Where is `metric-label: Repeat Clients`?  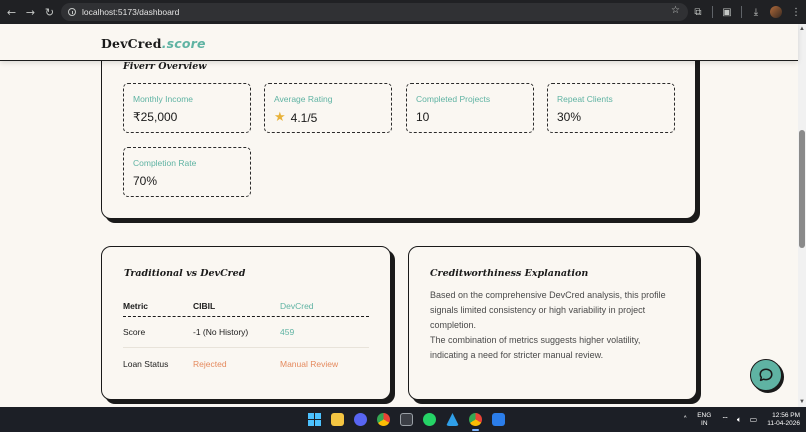 metric-label: Repeat Clients is located at coordinates (585, 99).